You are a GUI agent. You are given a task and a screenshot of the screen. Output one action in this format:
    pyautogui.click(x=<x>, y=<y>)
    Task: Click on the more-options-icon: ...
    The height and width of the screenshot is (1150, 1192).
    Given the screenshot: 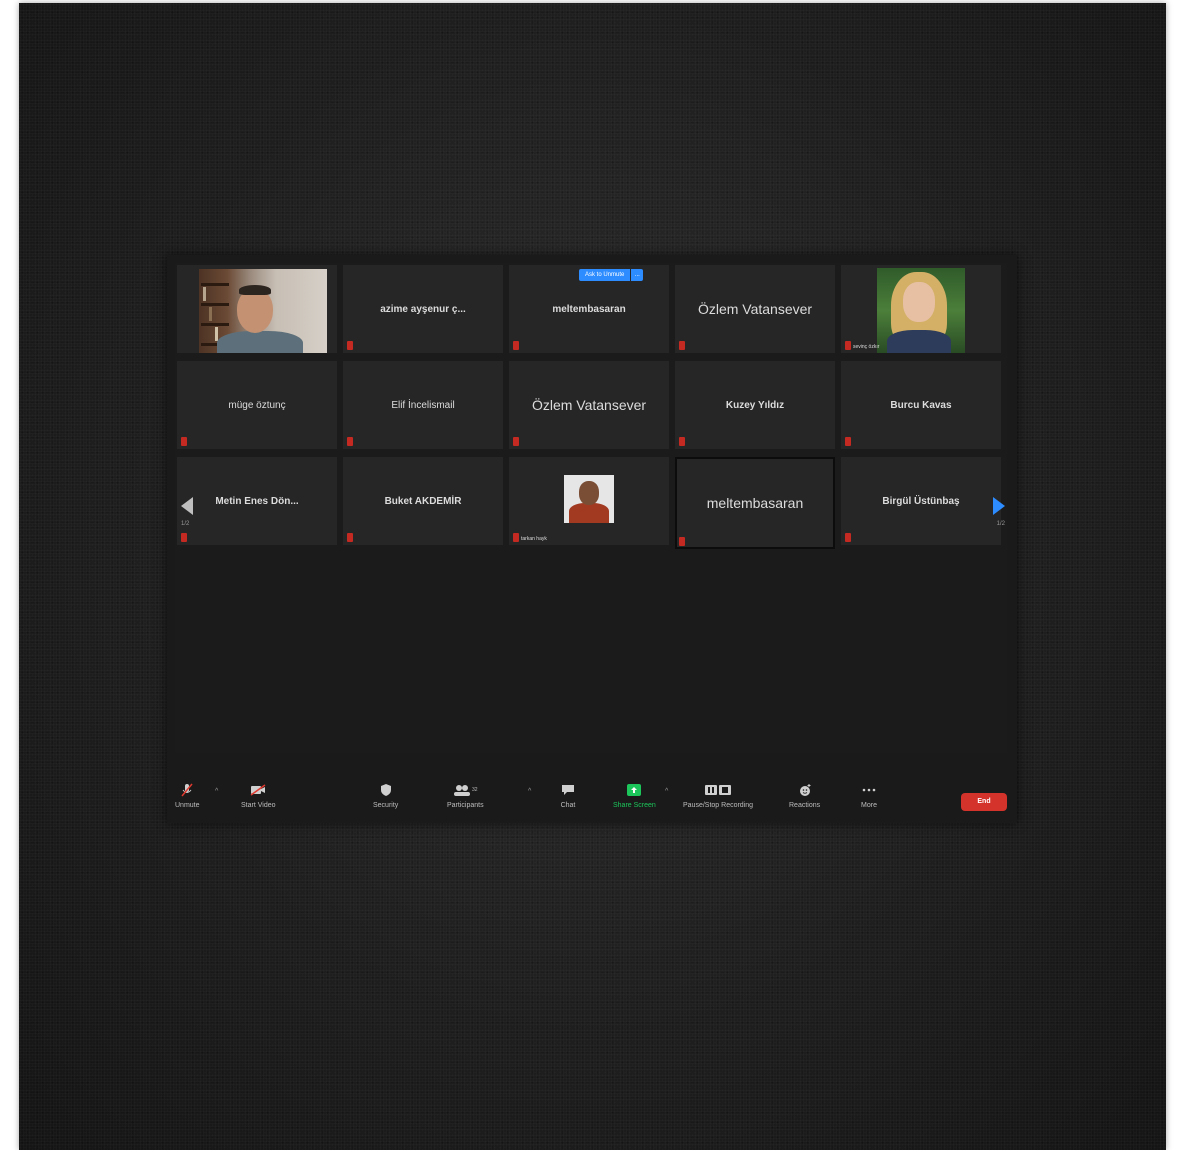 What is the action you would take?
    pyautogui.click(x=637, y=275)
    